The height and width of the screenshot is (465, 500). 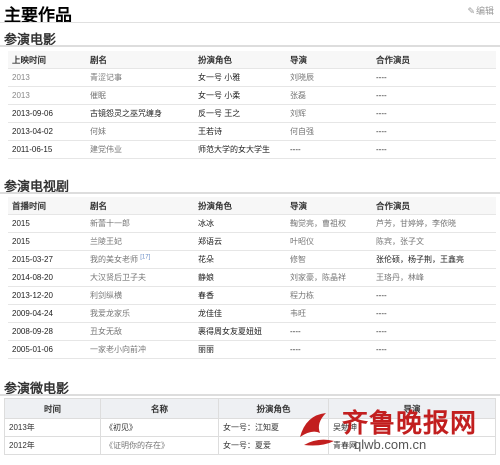 I want to click on director-link: 刘家豪，陈晶祥, so click(x=329, y=277).